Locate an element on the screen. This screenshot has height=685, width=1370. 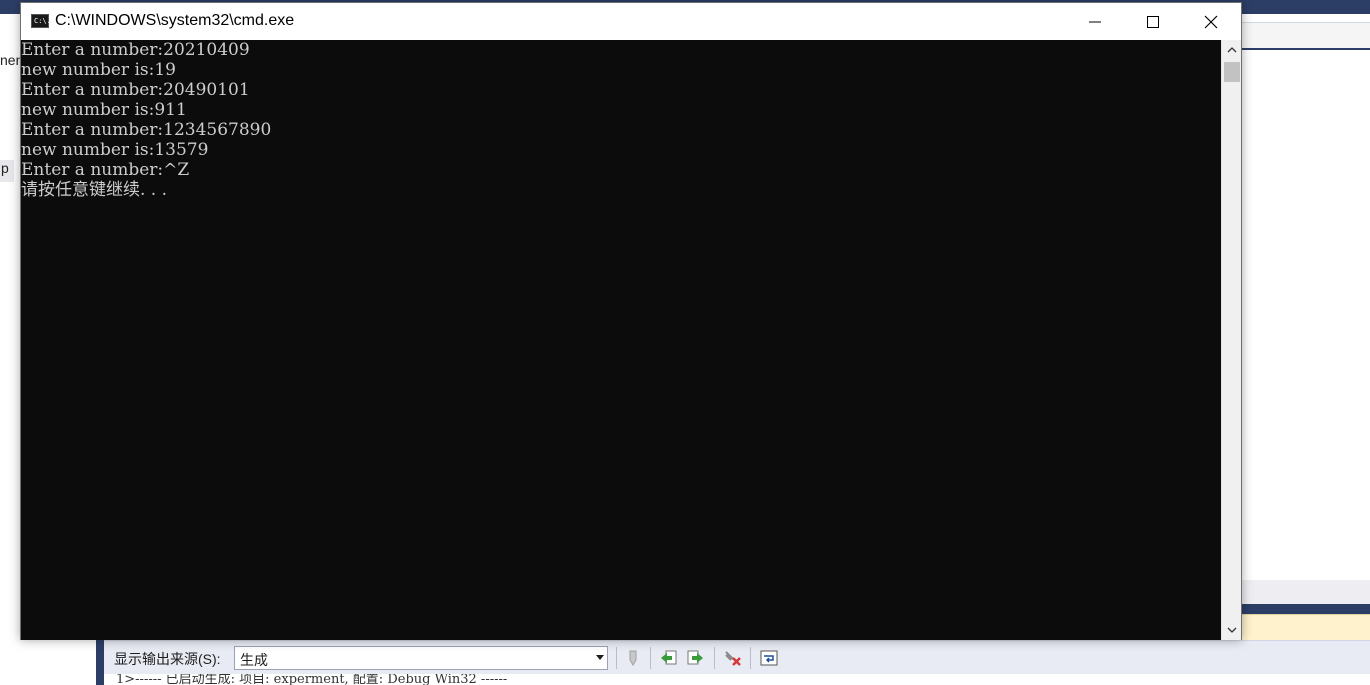
console-line: new number is:13579 is located at coordinates (115, 150).